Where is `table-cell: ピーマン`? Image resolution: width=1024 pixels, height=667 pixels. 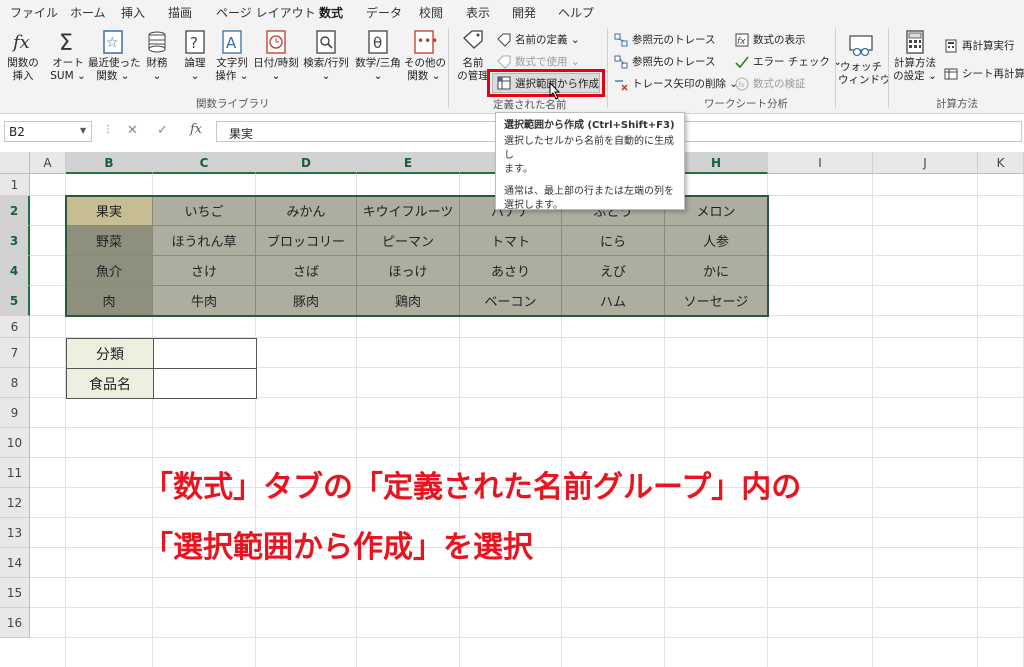
table-cell: ピーマン is located at coordinates (408, 241).